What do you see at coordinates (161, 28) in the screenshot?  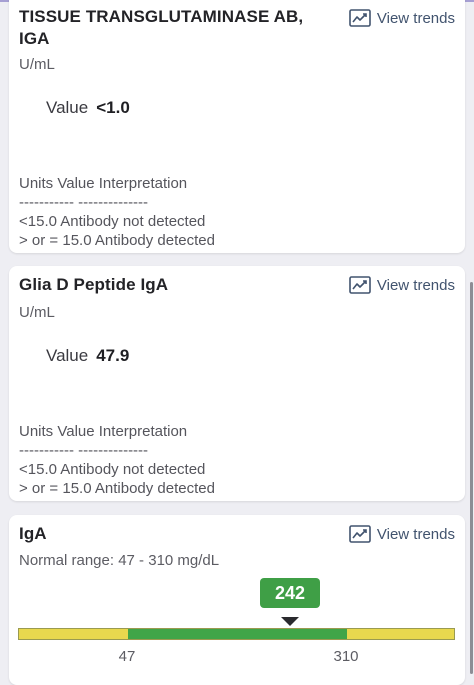 I see `test-title: TISSUE TRANSGLUTAMINASE AB, IGA` at bounding box center [161, 28].